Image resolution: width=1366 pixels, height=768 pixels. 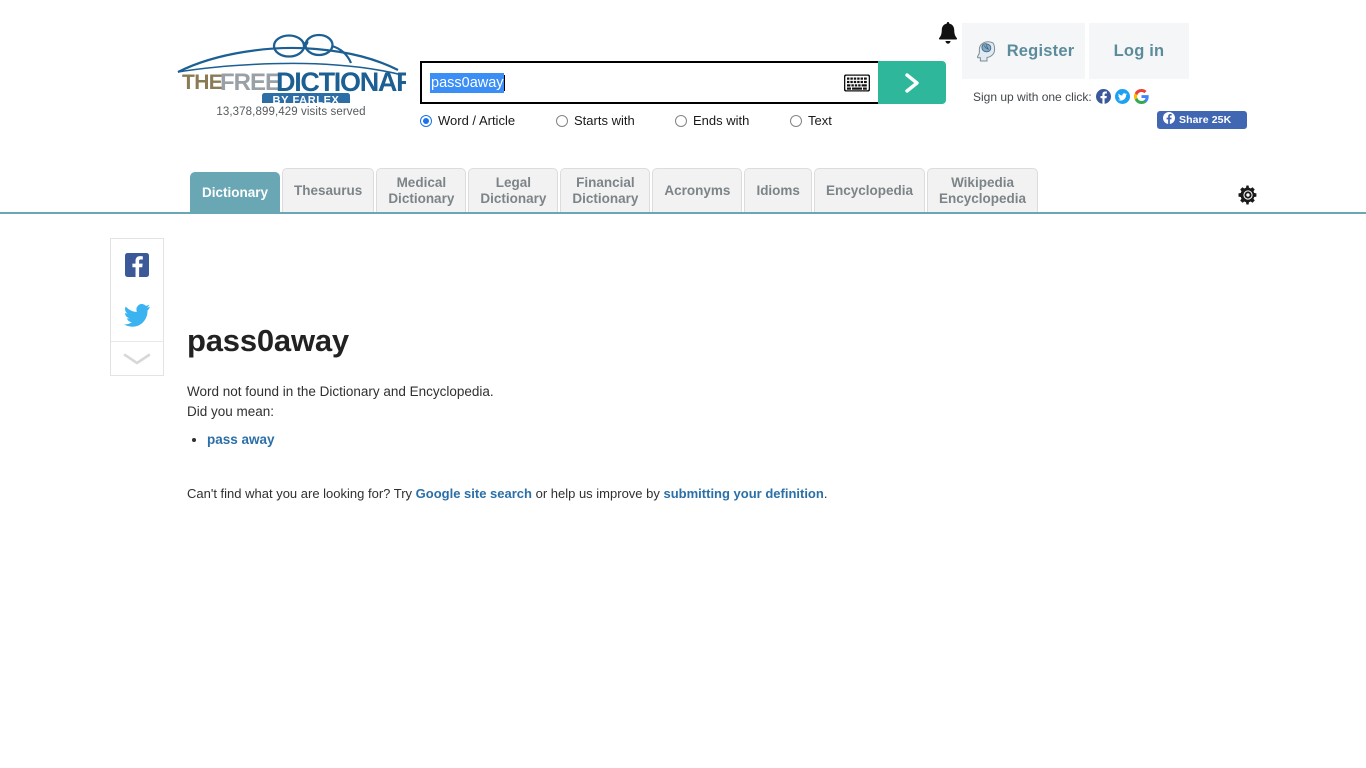 I want to click on help-middle: or help us improve by, so click(x=597, y=493).